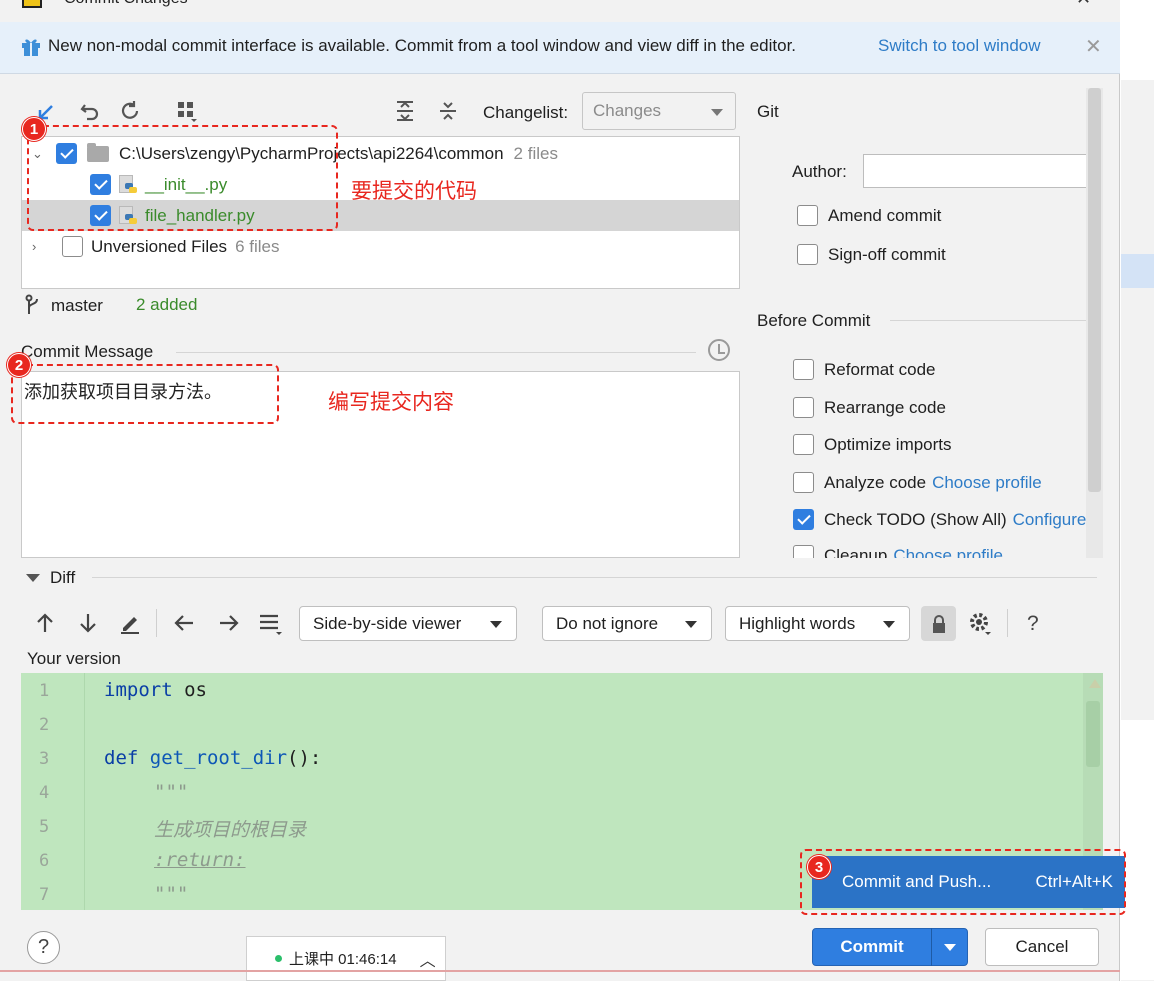  I want to click on group-by-icon, so click(187, 111).